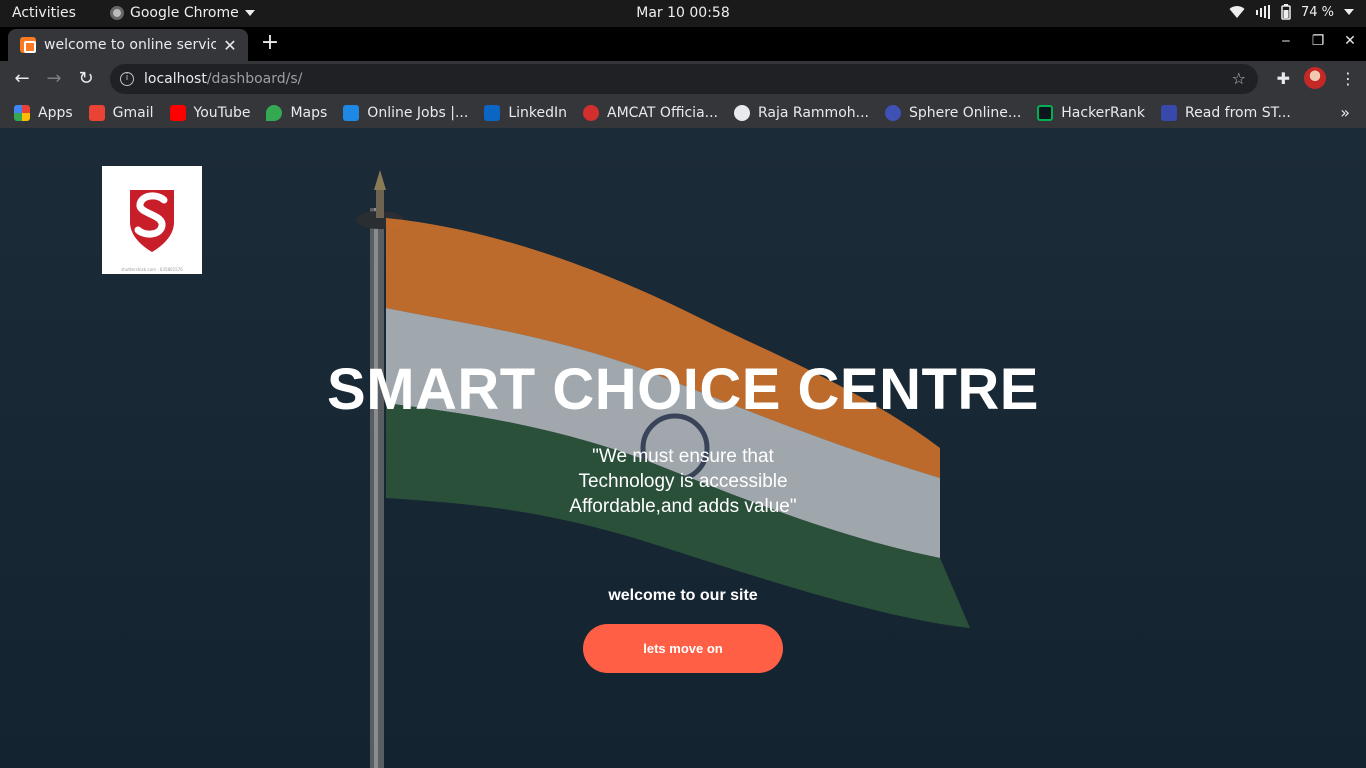 The height and width of the screenshot is (768, 1366). I want to click on browser-toolbar: ← → ↻ i localhost/dashboard/s/ ☆ ✚ ⋮, so click(683, 79).